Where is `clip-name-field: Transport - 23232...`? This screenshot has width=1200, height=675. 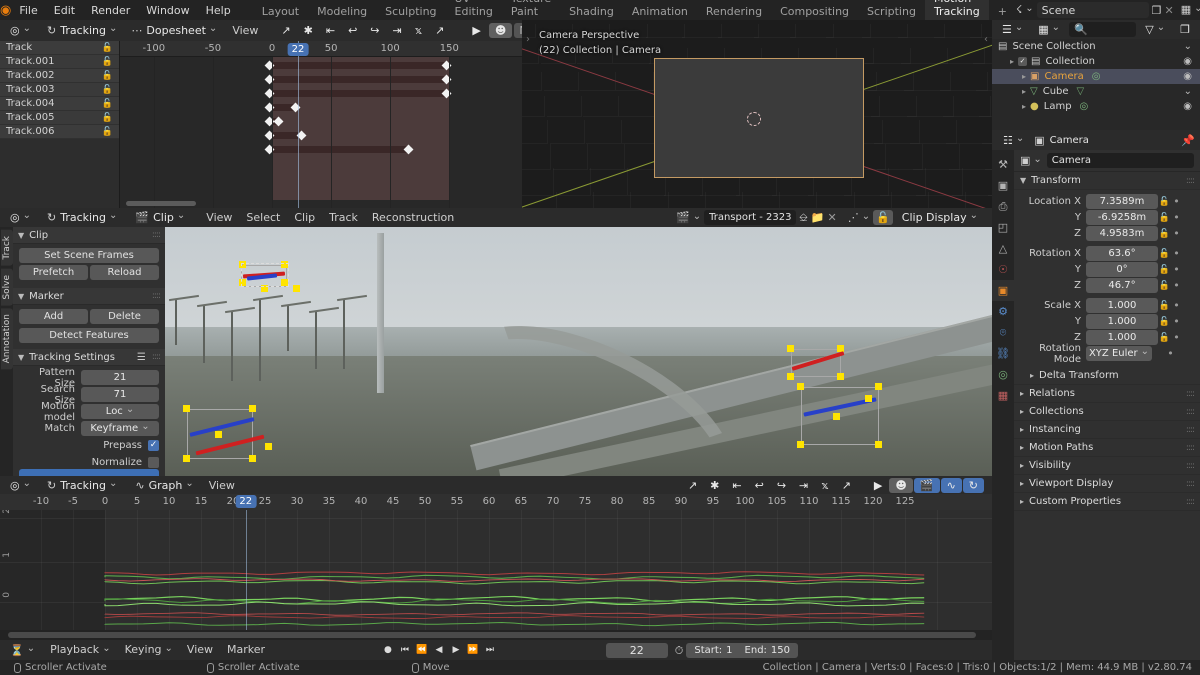
clip-name-field: Transport - 23232... is located at coordinates (750, 217).